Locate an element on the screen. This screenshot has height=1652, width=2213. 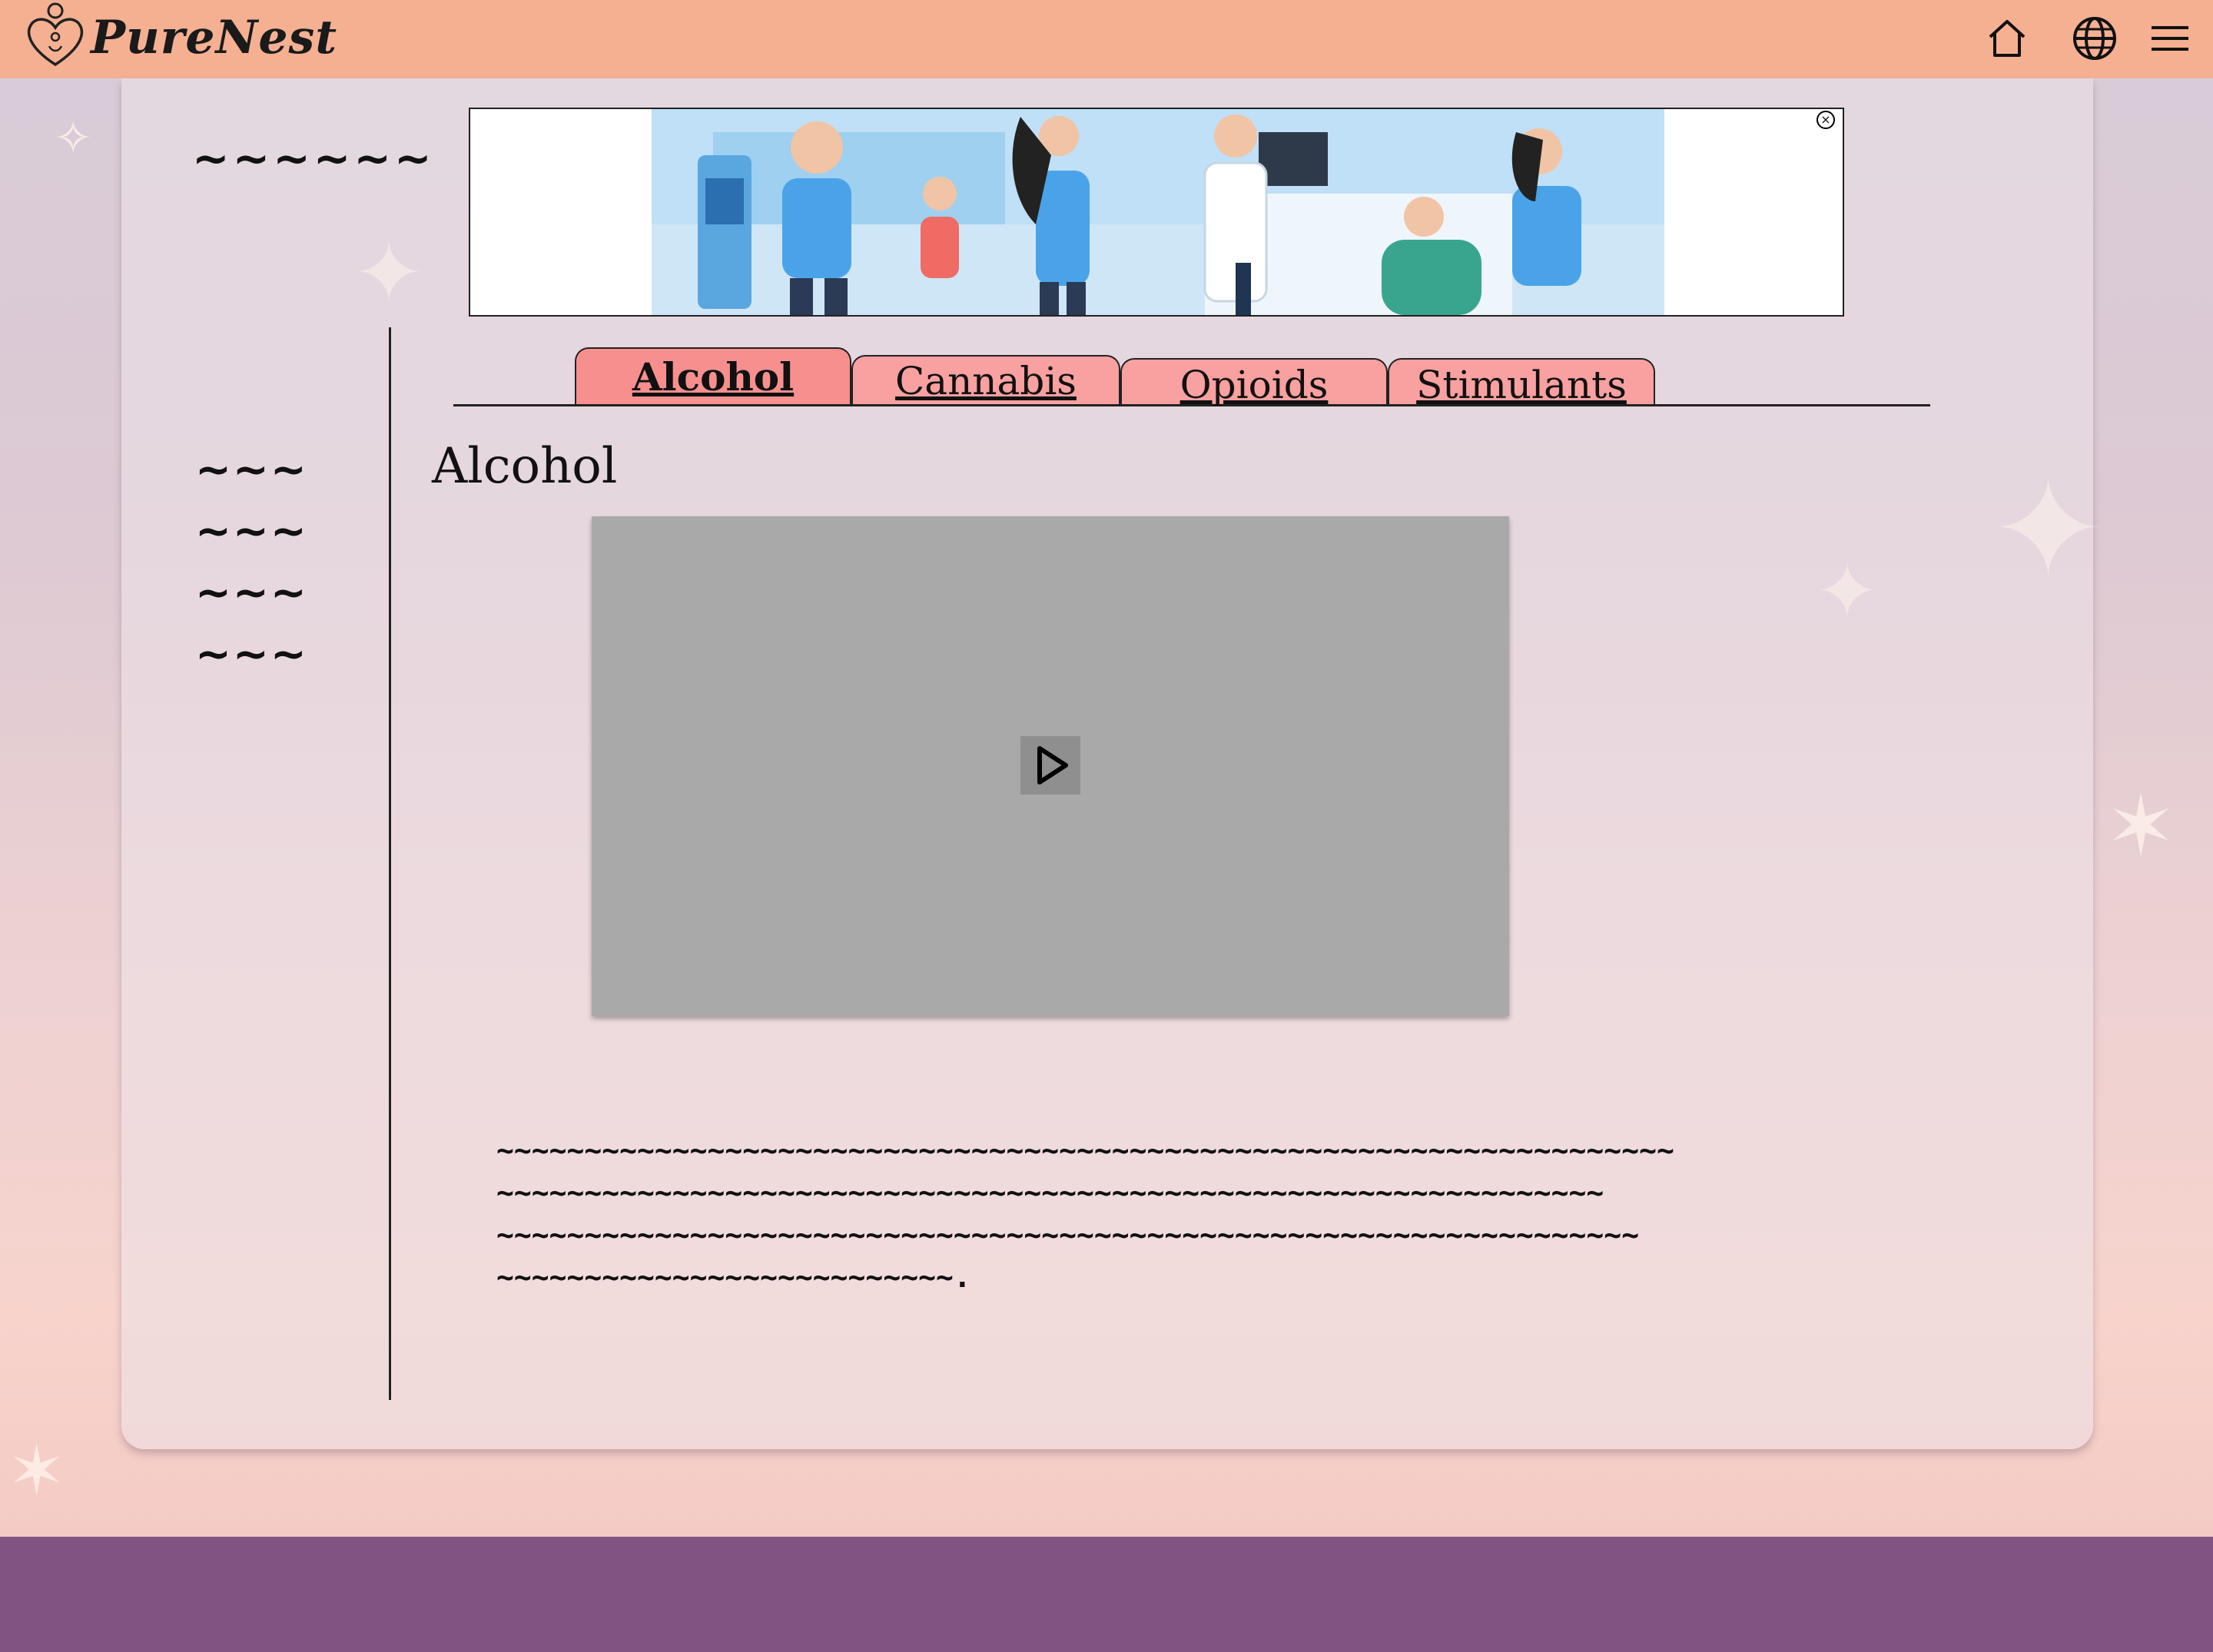
tab-alcohol: Alcohol is located at coordinates (713, 375).